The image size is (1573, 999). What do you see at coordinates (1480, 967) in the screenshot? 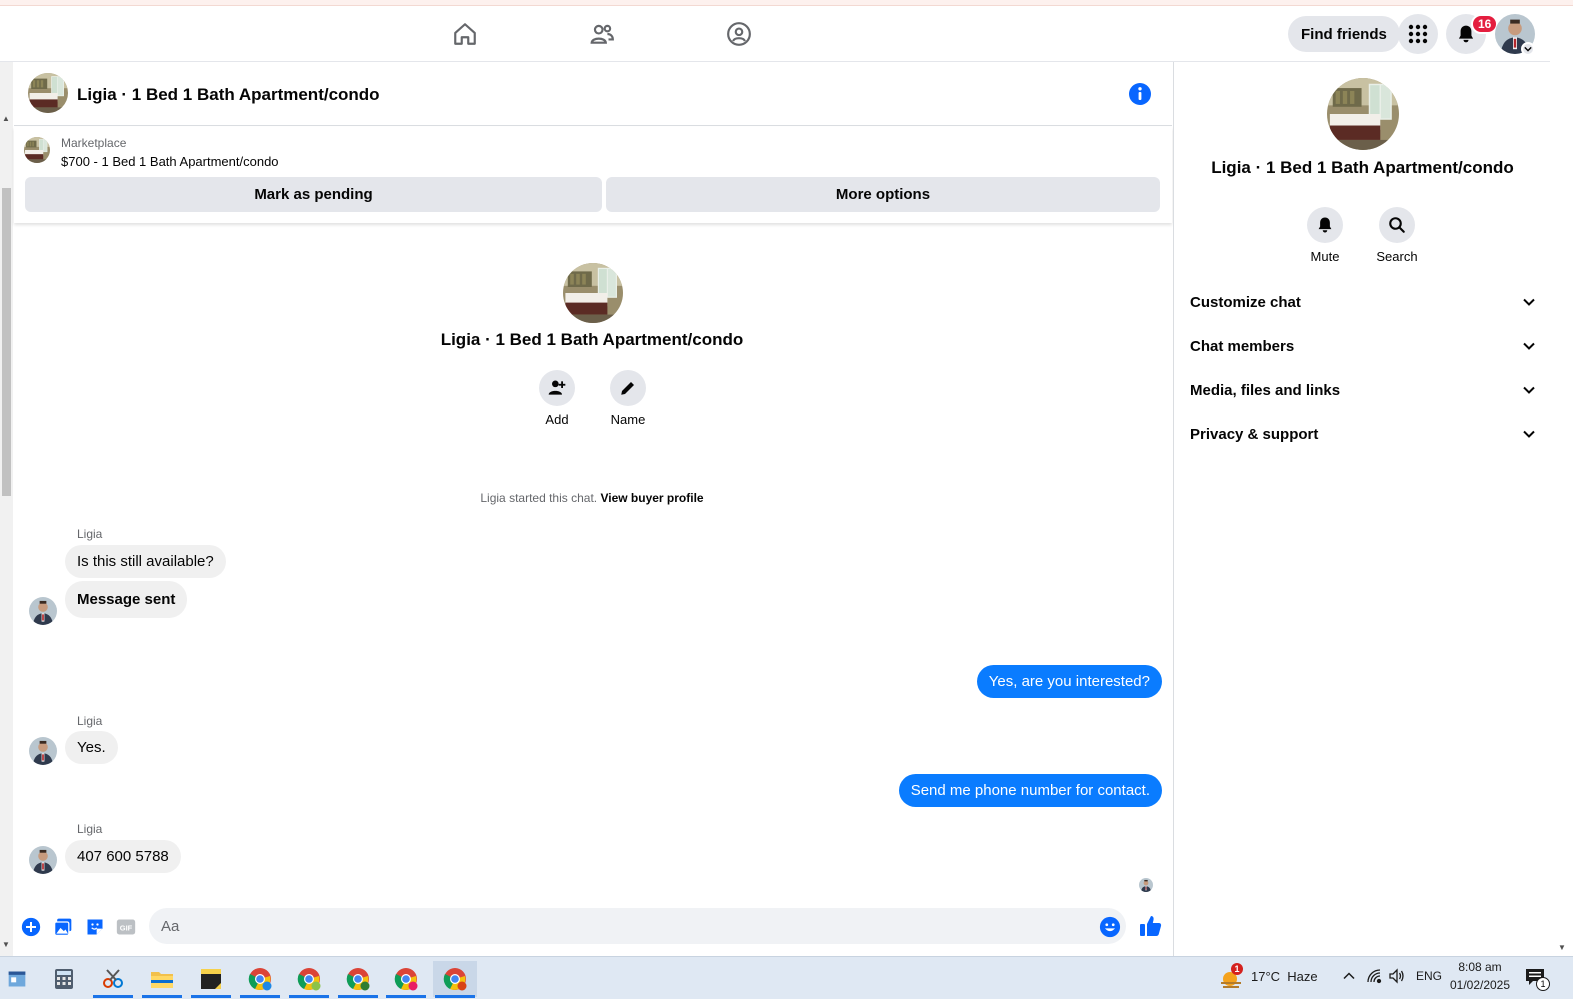
I see `clock-time: 8:08 am` at bounding box center [1480, 967].